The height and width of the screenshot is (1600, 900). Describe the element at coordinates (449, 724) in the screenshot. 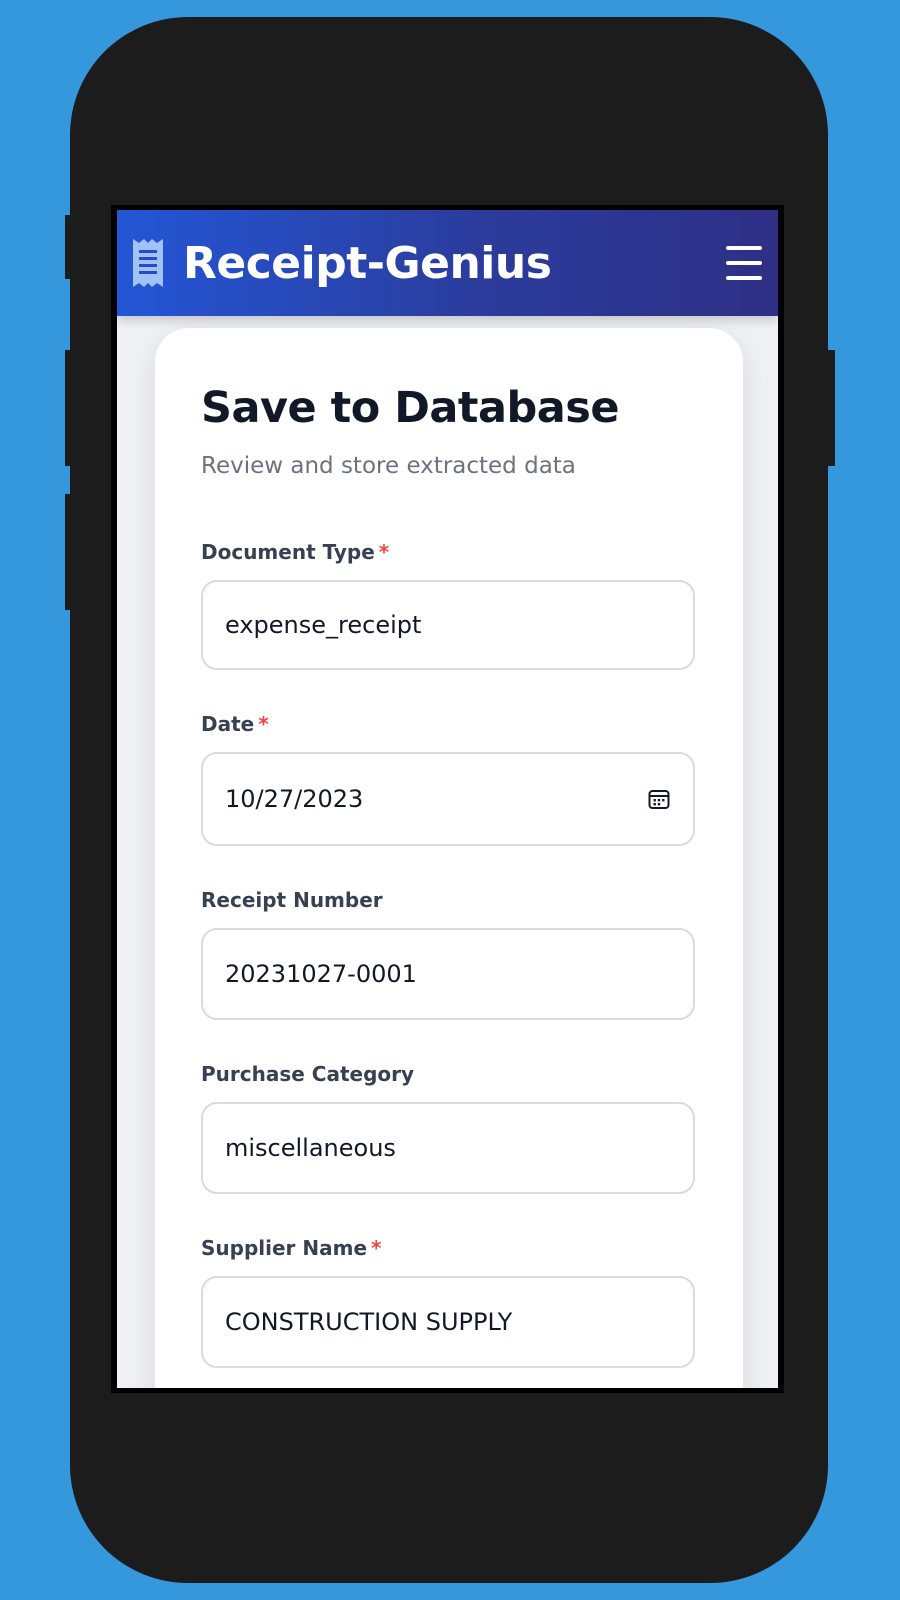

I see `field-label: Date *` at that location.